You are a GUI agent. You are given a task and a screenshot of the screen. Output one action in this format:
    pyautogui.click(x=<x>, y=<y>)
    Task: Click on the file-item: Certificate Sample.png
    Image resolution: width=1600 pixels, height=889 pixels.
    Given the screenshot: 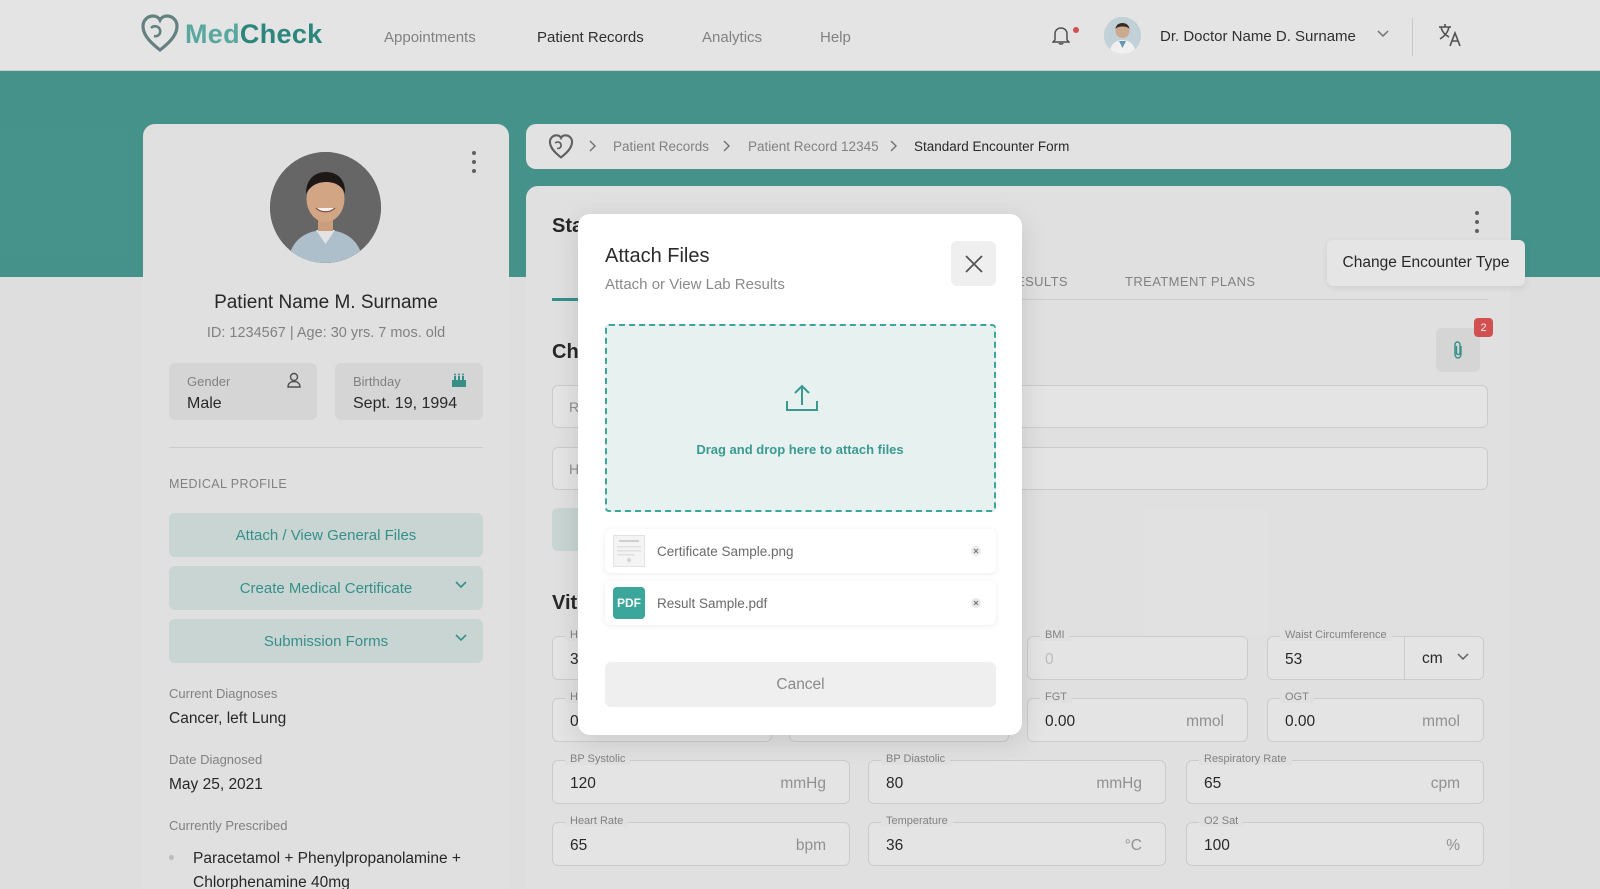 What is the action you would take?
    pyautogui.click(x=800, y=551)
    